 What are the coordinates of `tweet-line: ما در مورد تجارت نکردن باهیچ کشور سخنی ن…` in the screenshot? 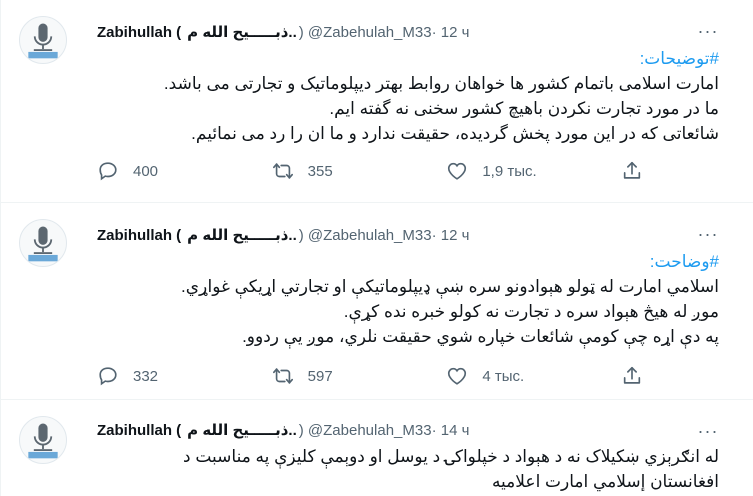 It's located at (524, 108).